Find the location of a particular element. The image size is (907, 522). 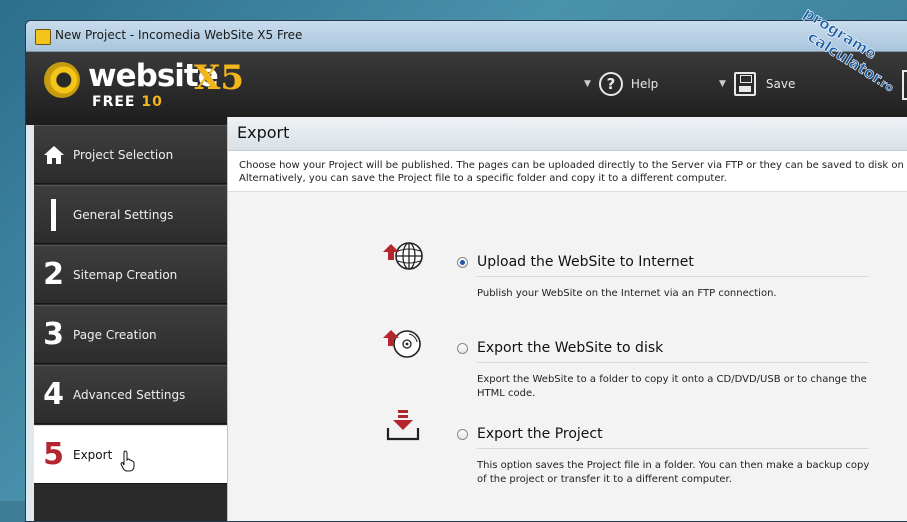

title-bar: New Project - Incomedia WebSite X5 Free is located at coordinates (466, 36).